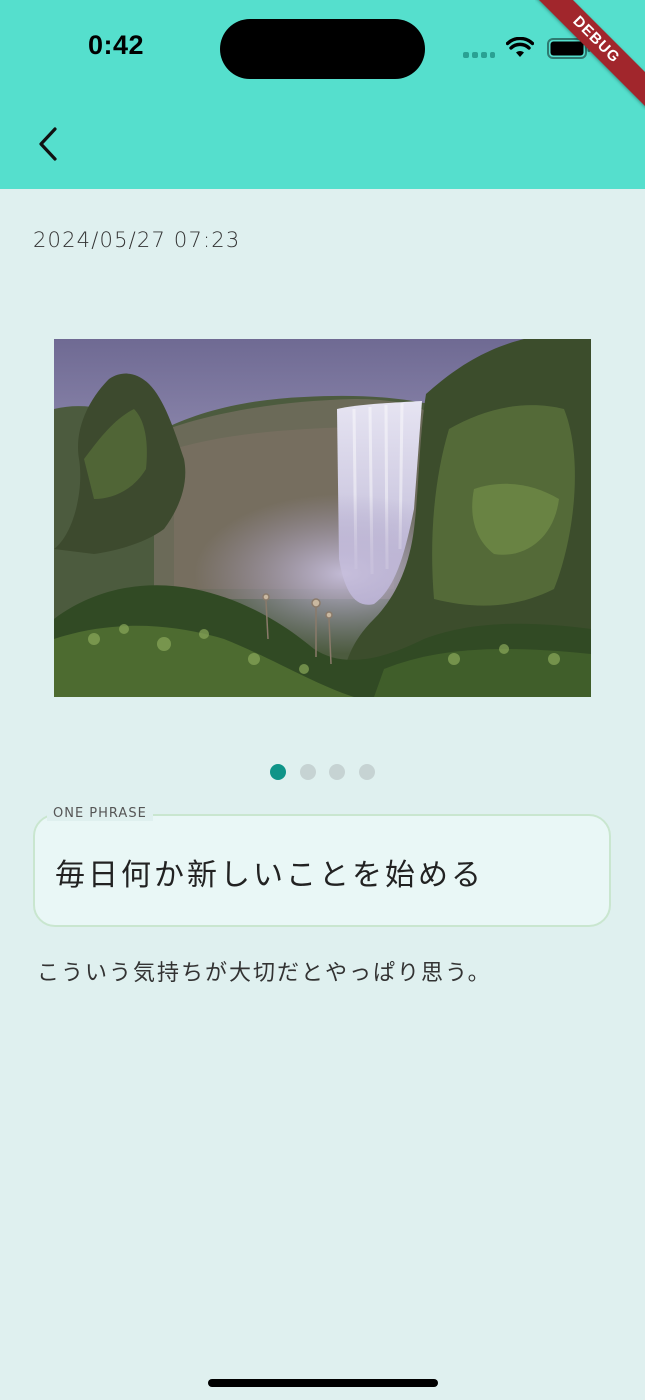 This screenshot has width=645, height=1400. I want to click on cellular-signal-icon, so click(479, 55).